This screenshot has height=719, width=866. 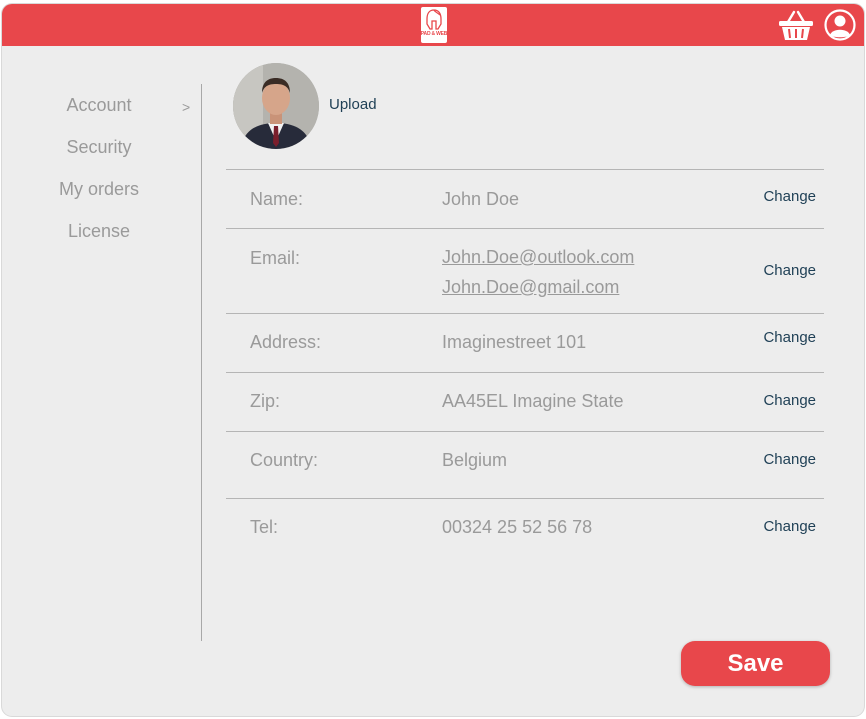 I want to click on field-label: Zip:, so click(x=265, y=401).